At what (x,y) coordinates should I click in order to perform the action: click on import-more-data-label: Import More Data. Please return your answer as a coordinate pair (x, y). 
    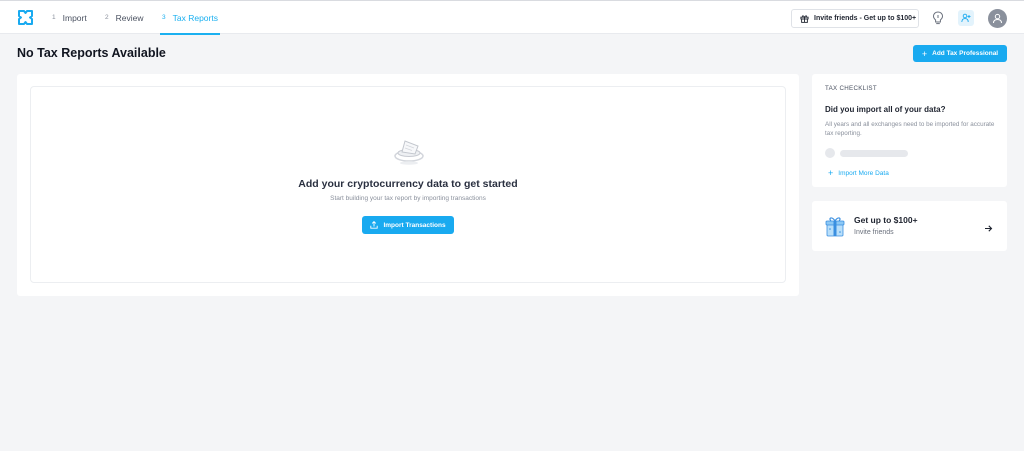
    Looking at the image, I should click on (863, 173).